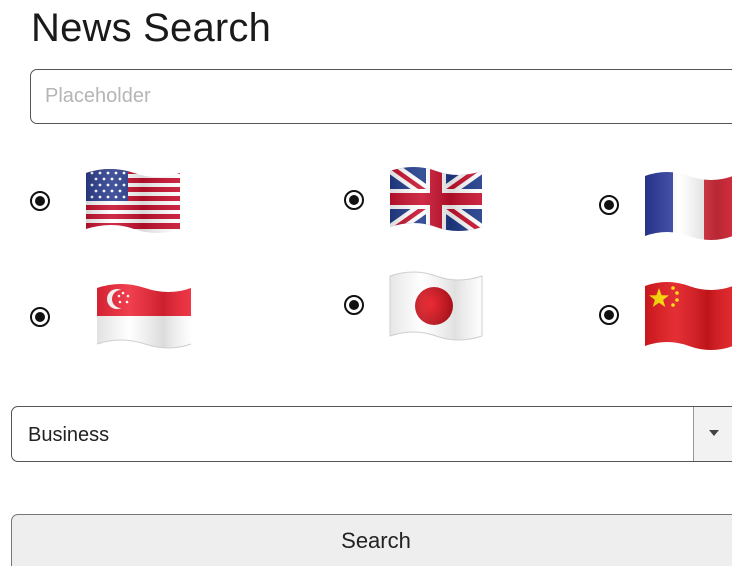  I want to click on chevron-down-icon, so click(714, 433).